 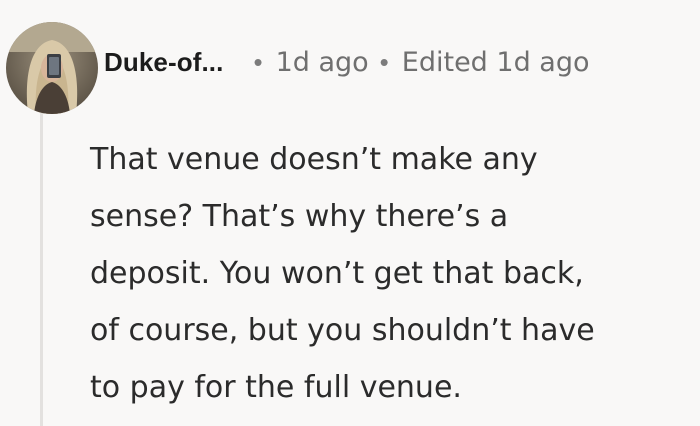 What do you see at coordinates (276, 387) in the screenshot?
I see `comment-body-line: to pay for the full venue.` at bounding box center [276, 387].